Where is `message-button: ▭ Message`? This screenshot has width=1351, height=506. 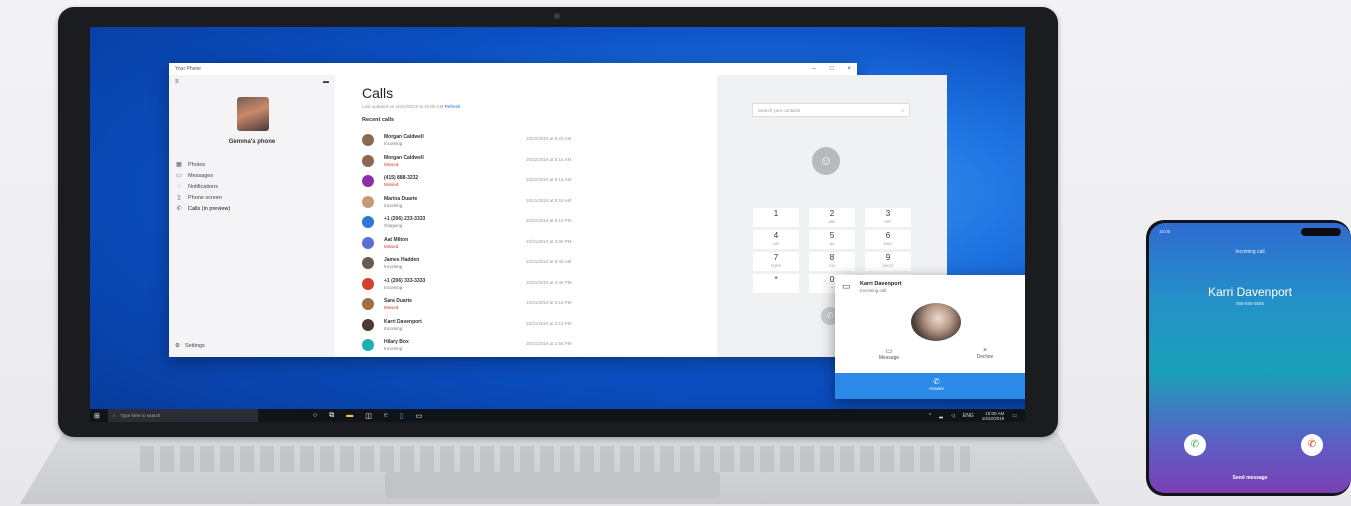
message-button: ▭ Message is located at coordinates (889, 354).